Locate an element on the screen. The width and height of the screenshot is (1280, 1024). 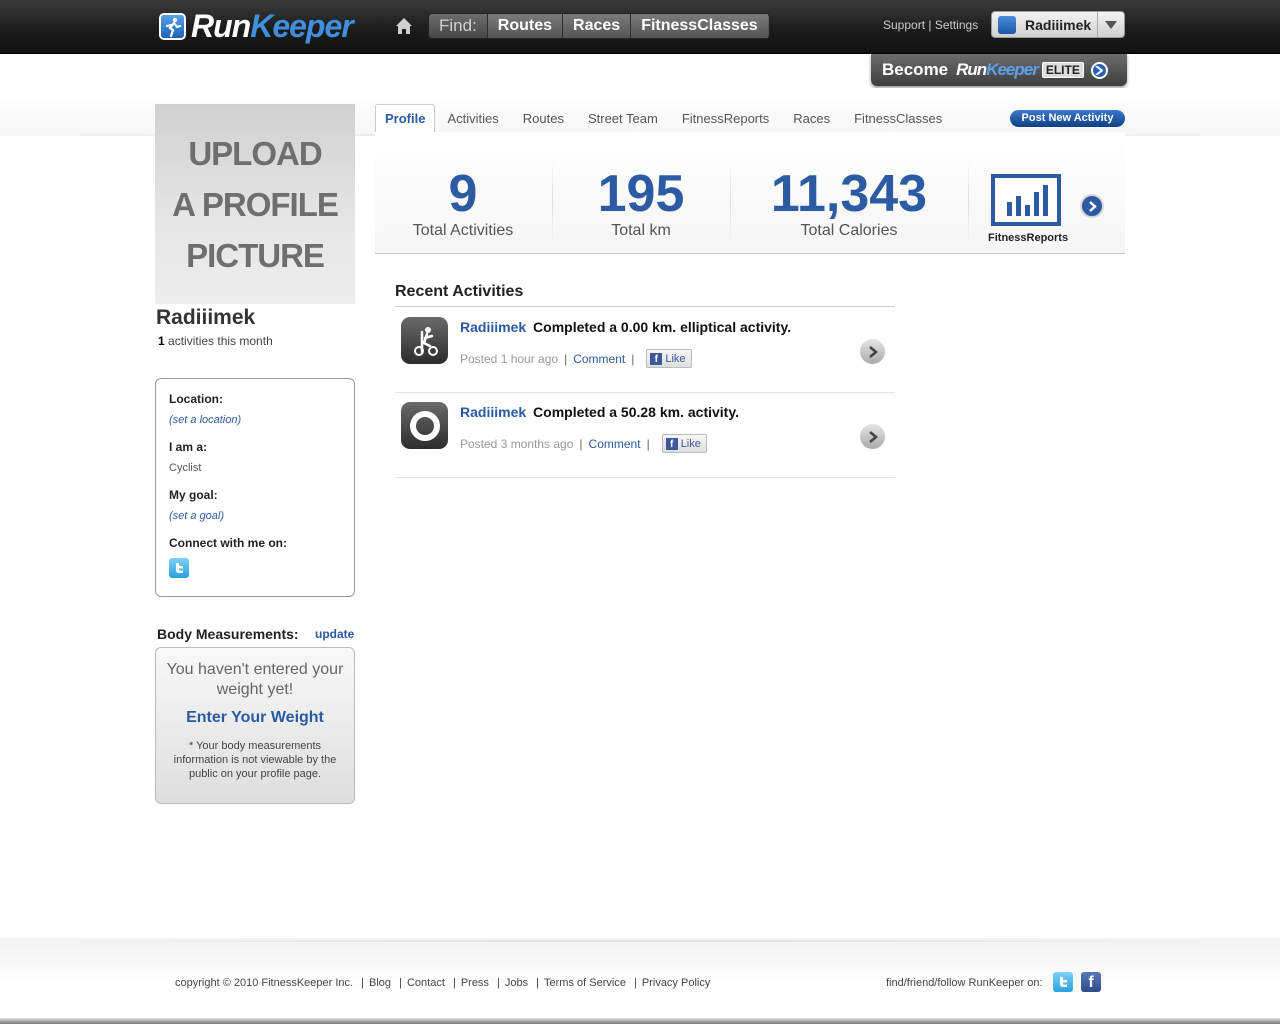
iam-label: I am a: is located at coordinates (188, 447).